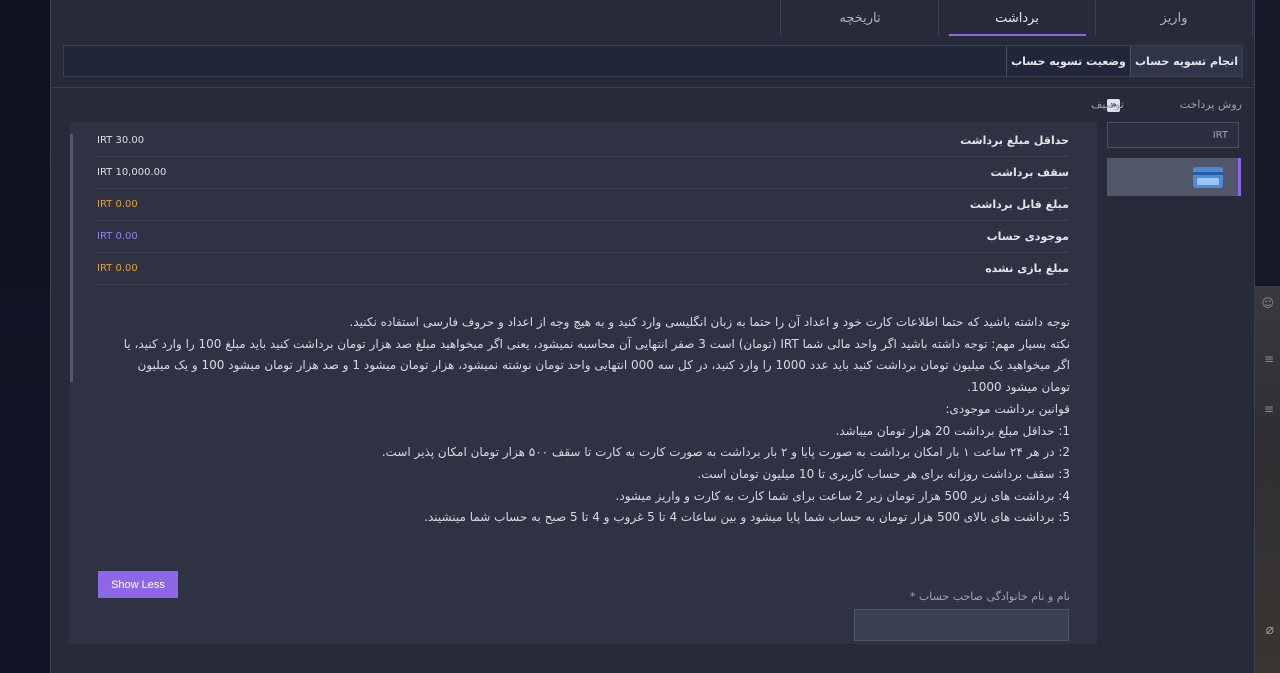 This screenshot has height=673, width=1280. Describe the element at coordinates (583, 172) in the screenshot. I see `info-row-max-withdraw: سقف برداشت IRT 10,000.00` at that location.